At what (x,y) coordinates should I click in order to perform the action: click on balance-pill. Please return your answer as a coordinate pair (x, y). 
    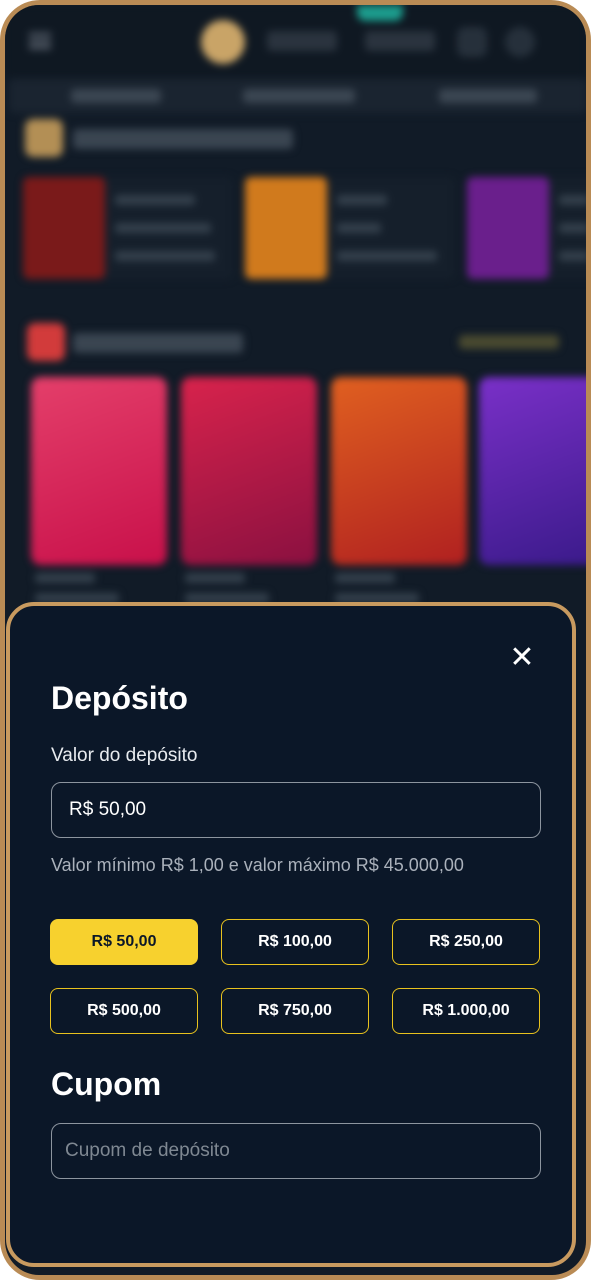
    Looking at the image, I should click on (302, 41).